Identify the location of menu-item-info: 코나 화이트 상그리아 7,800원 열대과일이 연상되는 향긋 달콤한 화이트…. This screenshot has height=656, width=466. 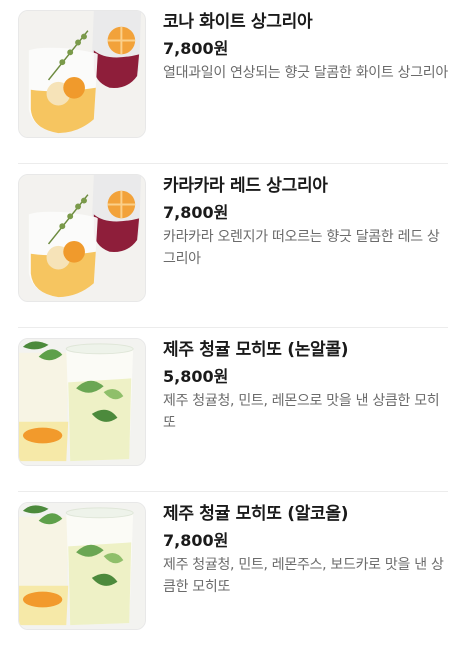
(305, 47).